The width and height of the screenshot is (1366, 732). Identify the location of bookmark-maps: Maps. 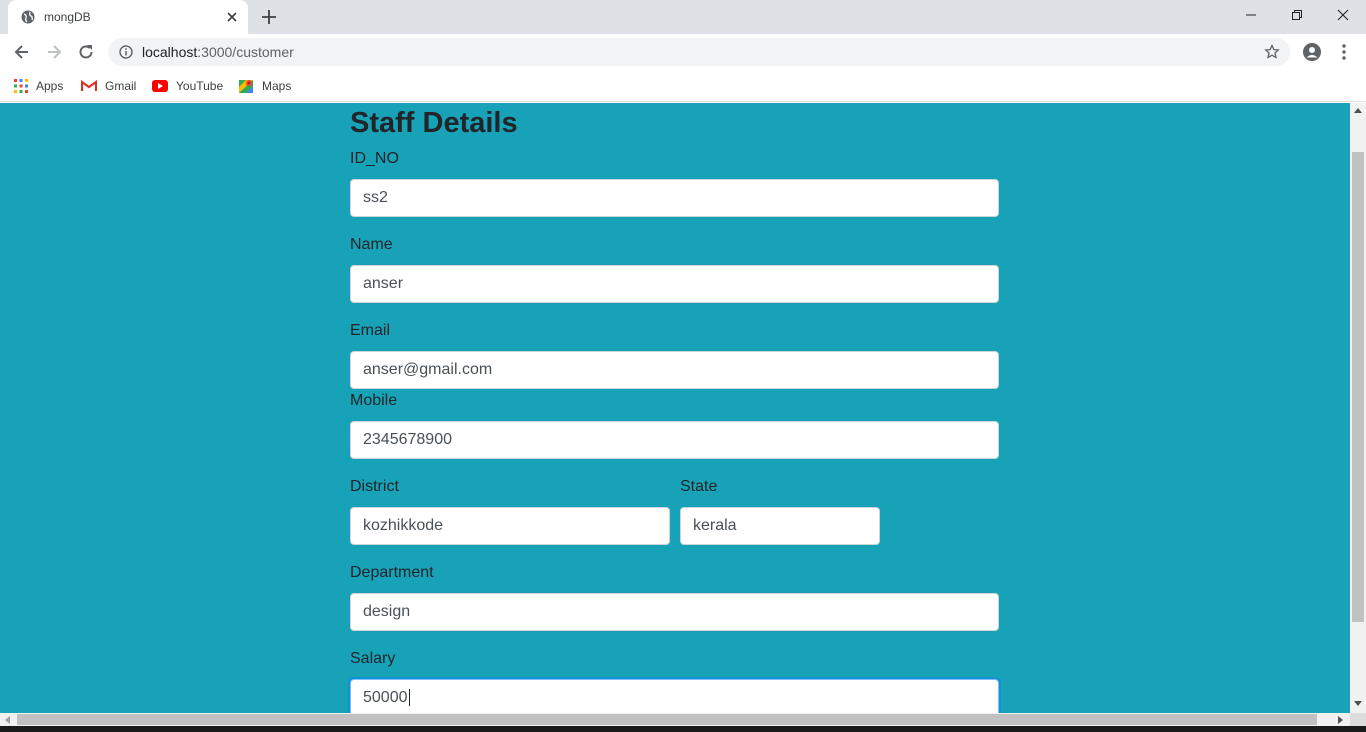
(264, 86).